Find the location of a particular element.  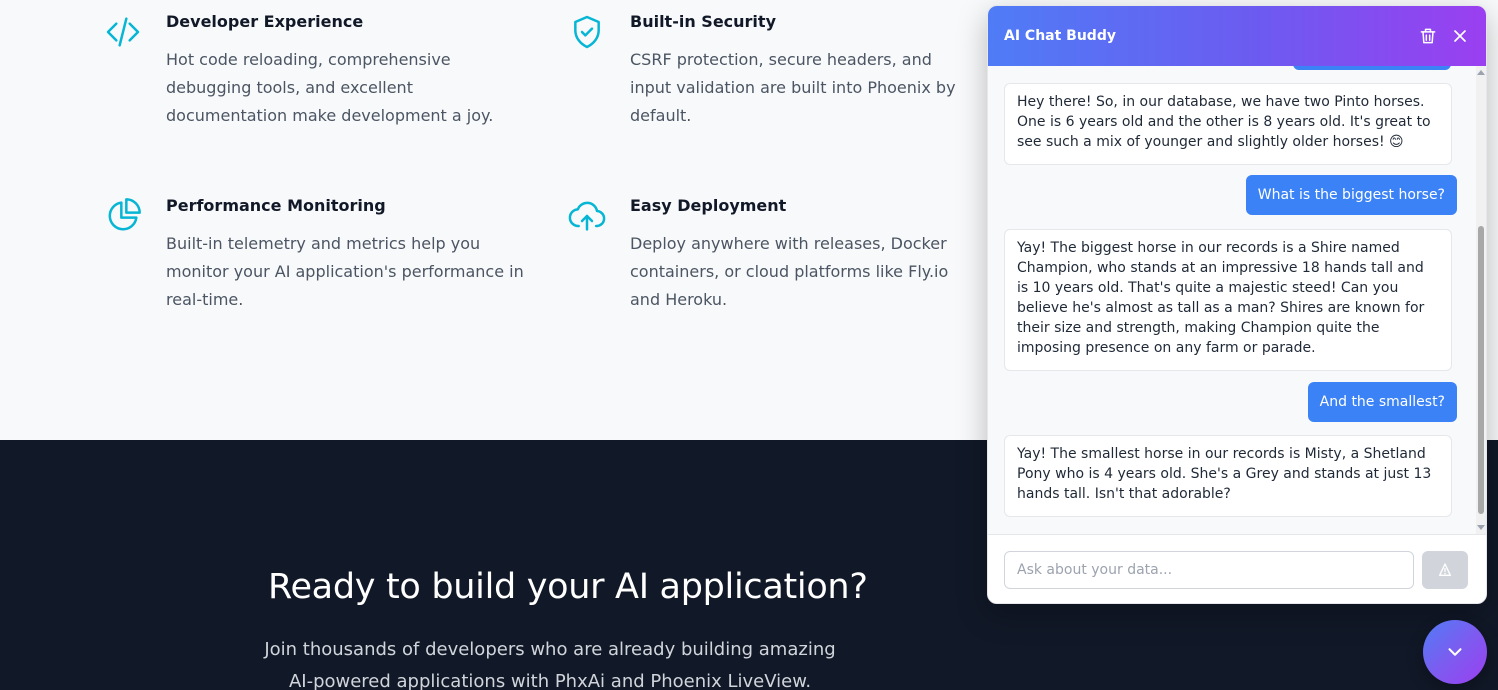

message-user-clipped is located at coordinates (1372, 68).